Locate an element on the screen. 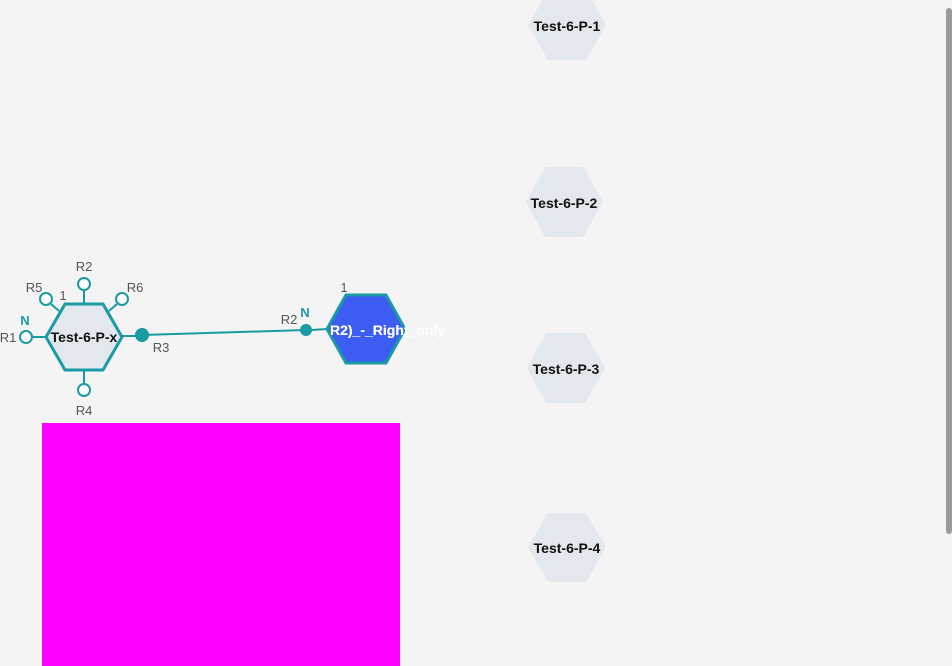  palette-item-label: Test-6-P-2 is located at coordinates (564, 203).